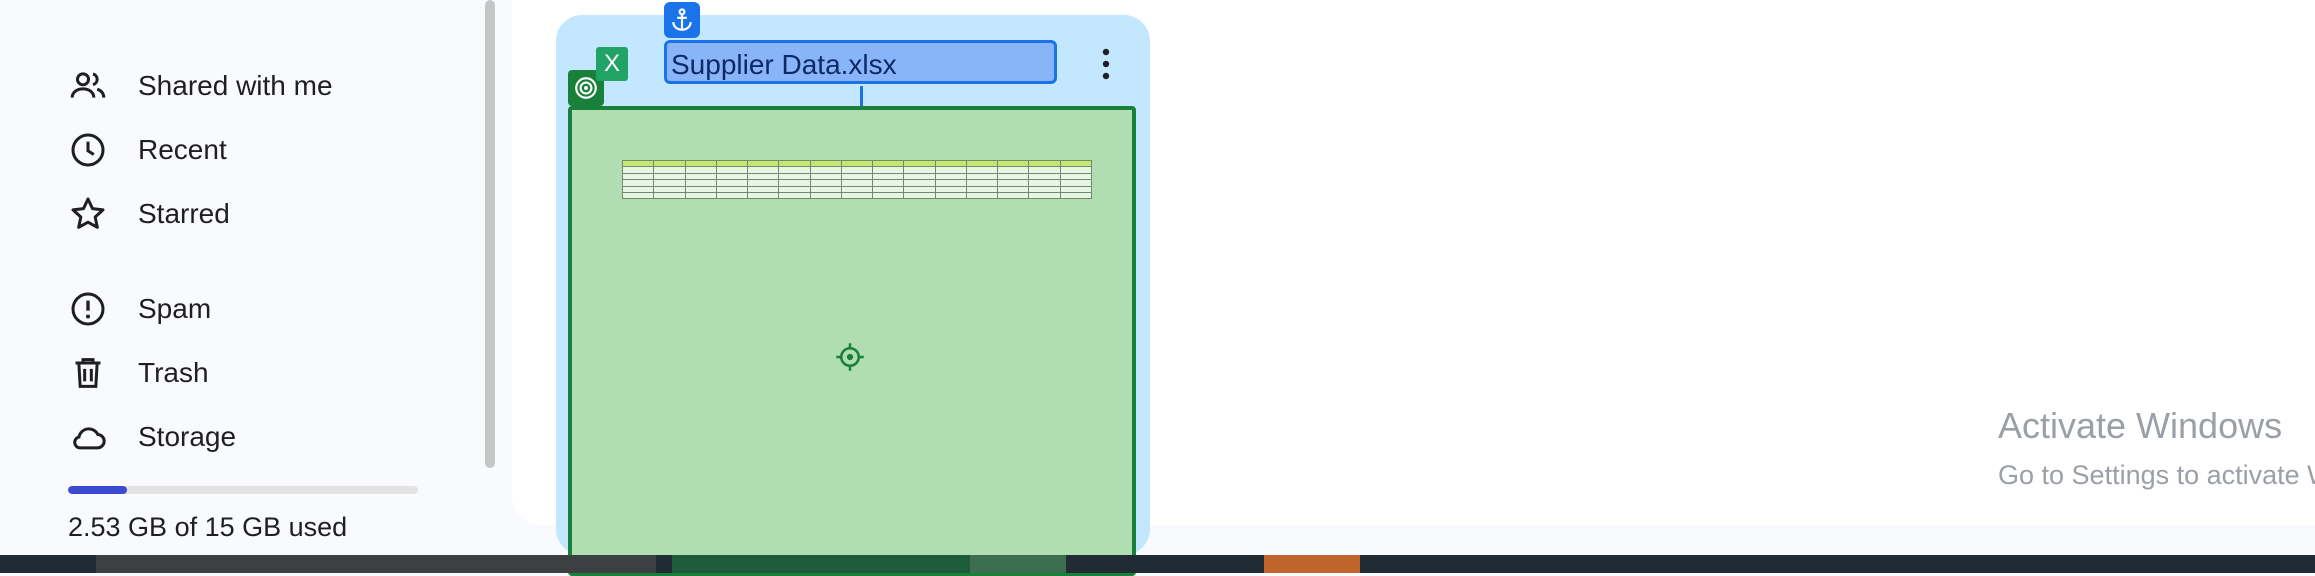 This screenshot has height=576, width=2315. Describe the element at coordinates (98, 490) in the screenshot. I see `storage-bar-fill` at that location.